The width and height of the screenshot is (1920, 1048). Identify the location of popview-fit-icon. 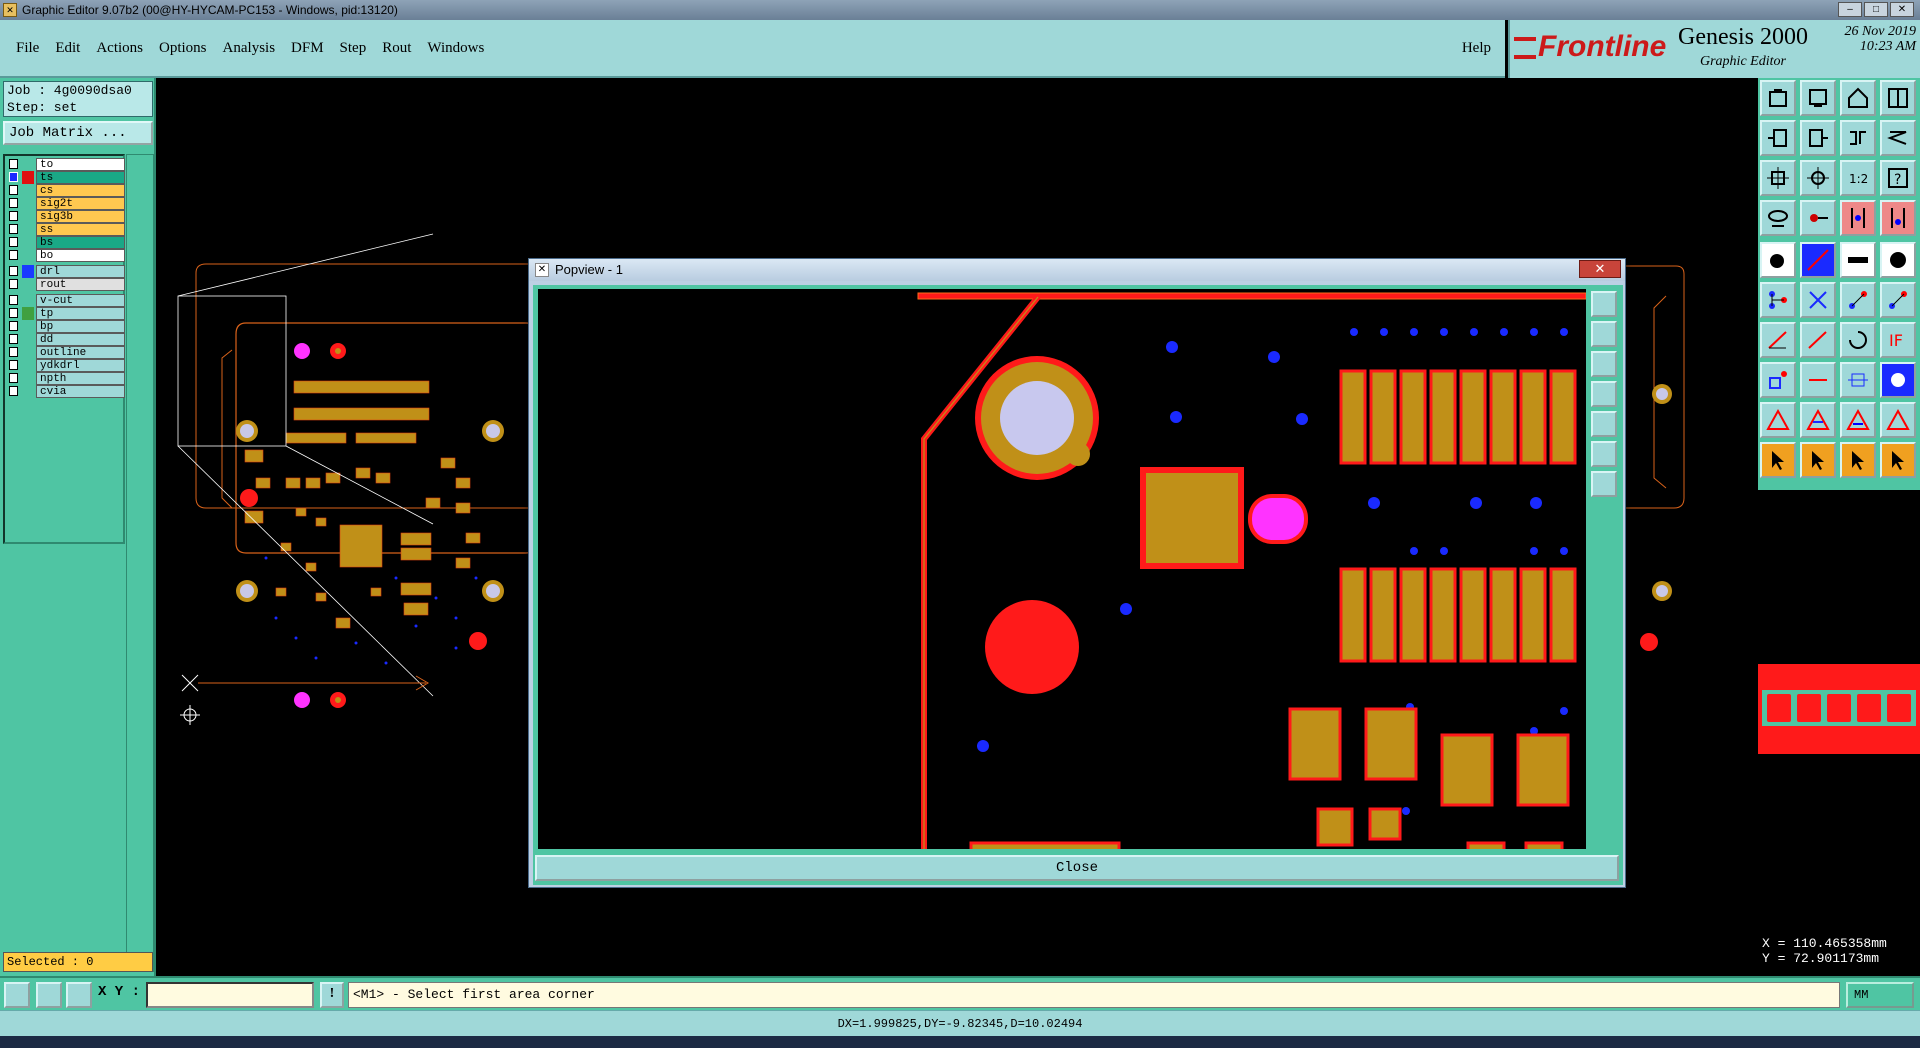
(1604, 454).